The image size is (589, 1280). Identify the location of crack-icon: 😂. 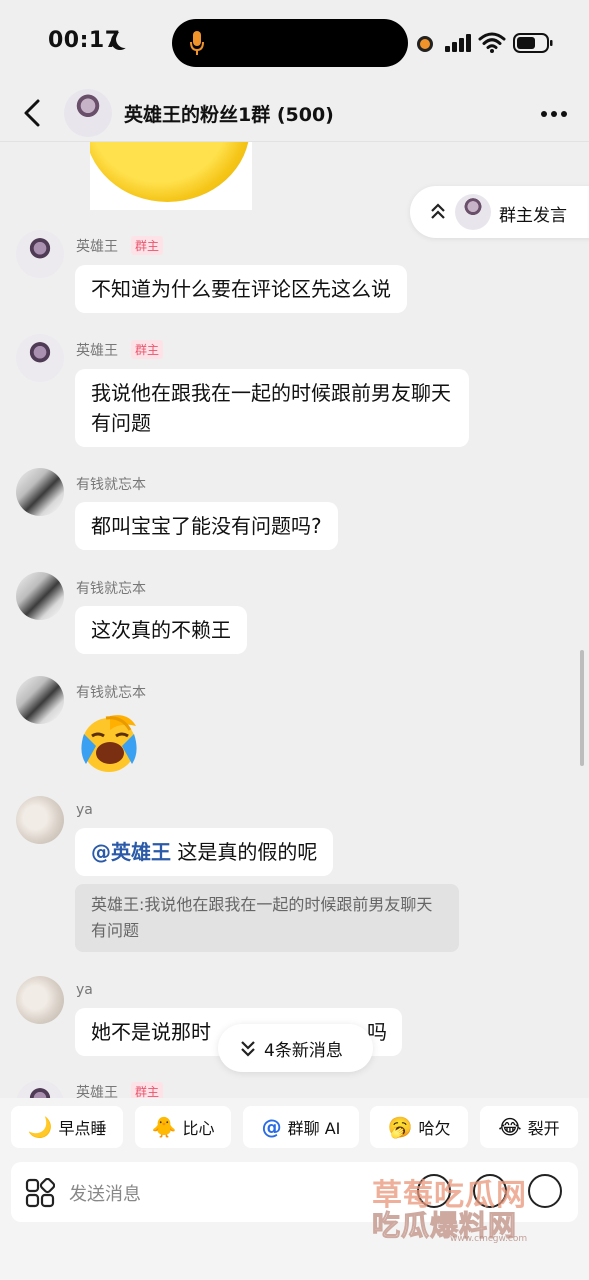
(510, 1127).